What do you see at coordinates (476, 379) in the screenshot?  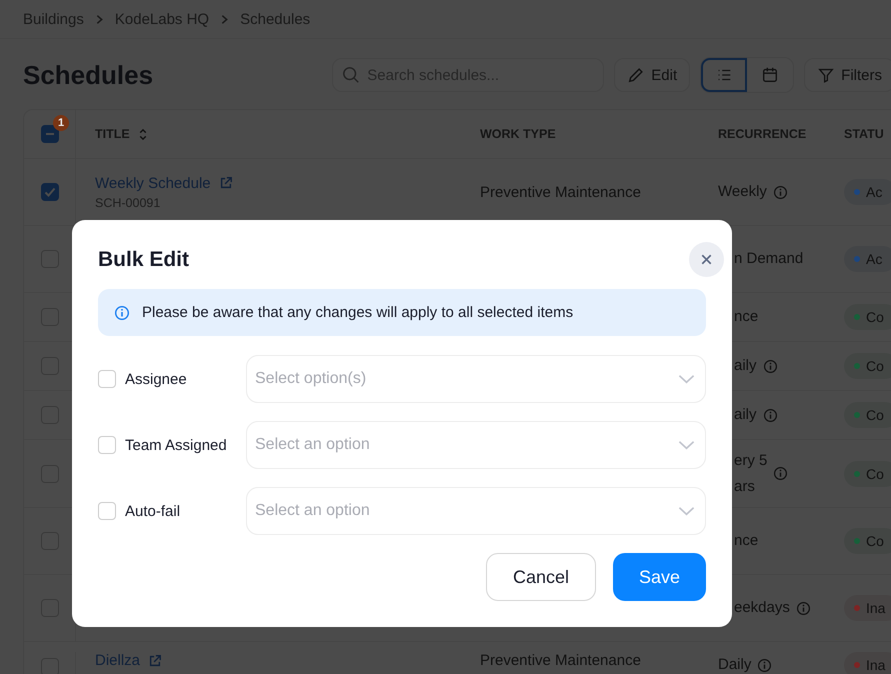 I see `select-field: Select option(s)` at bounding box center [476, 379].